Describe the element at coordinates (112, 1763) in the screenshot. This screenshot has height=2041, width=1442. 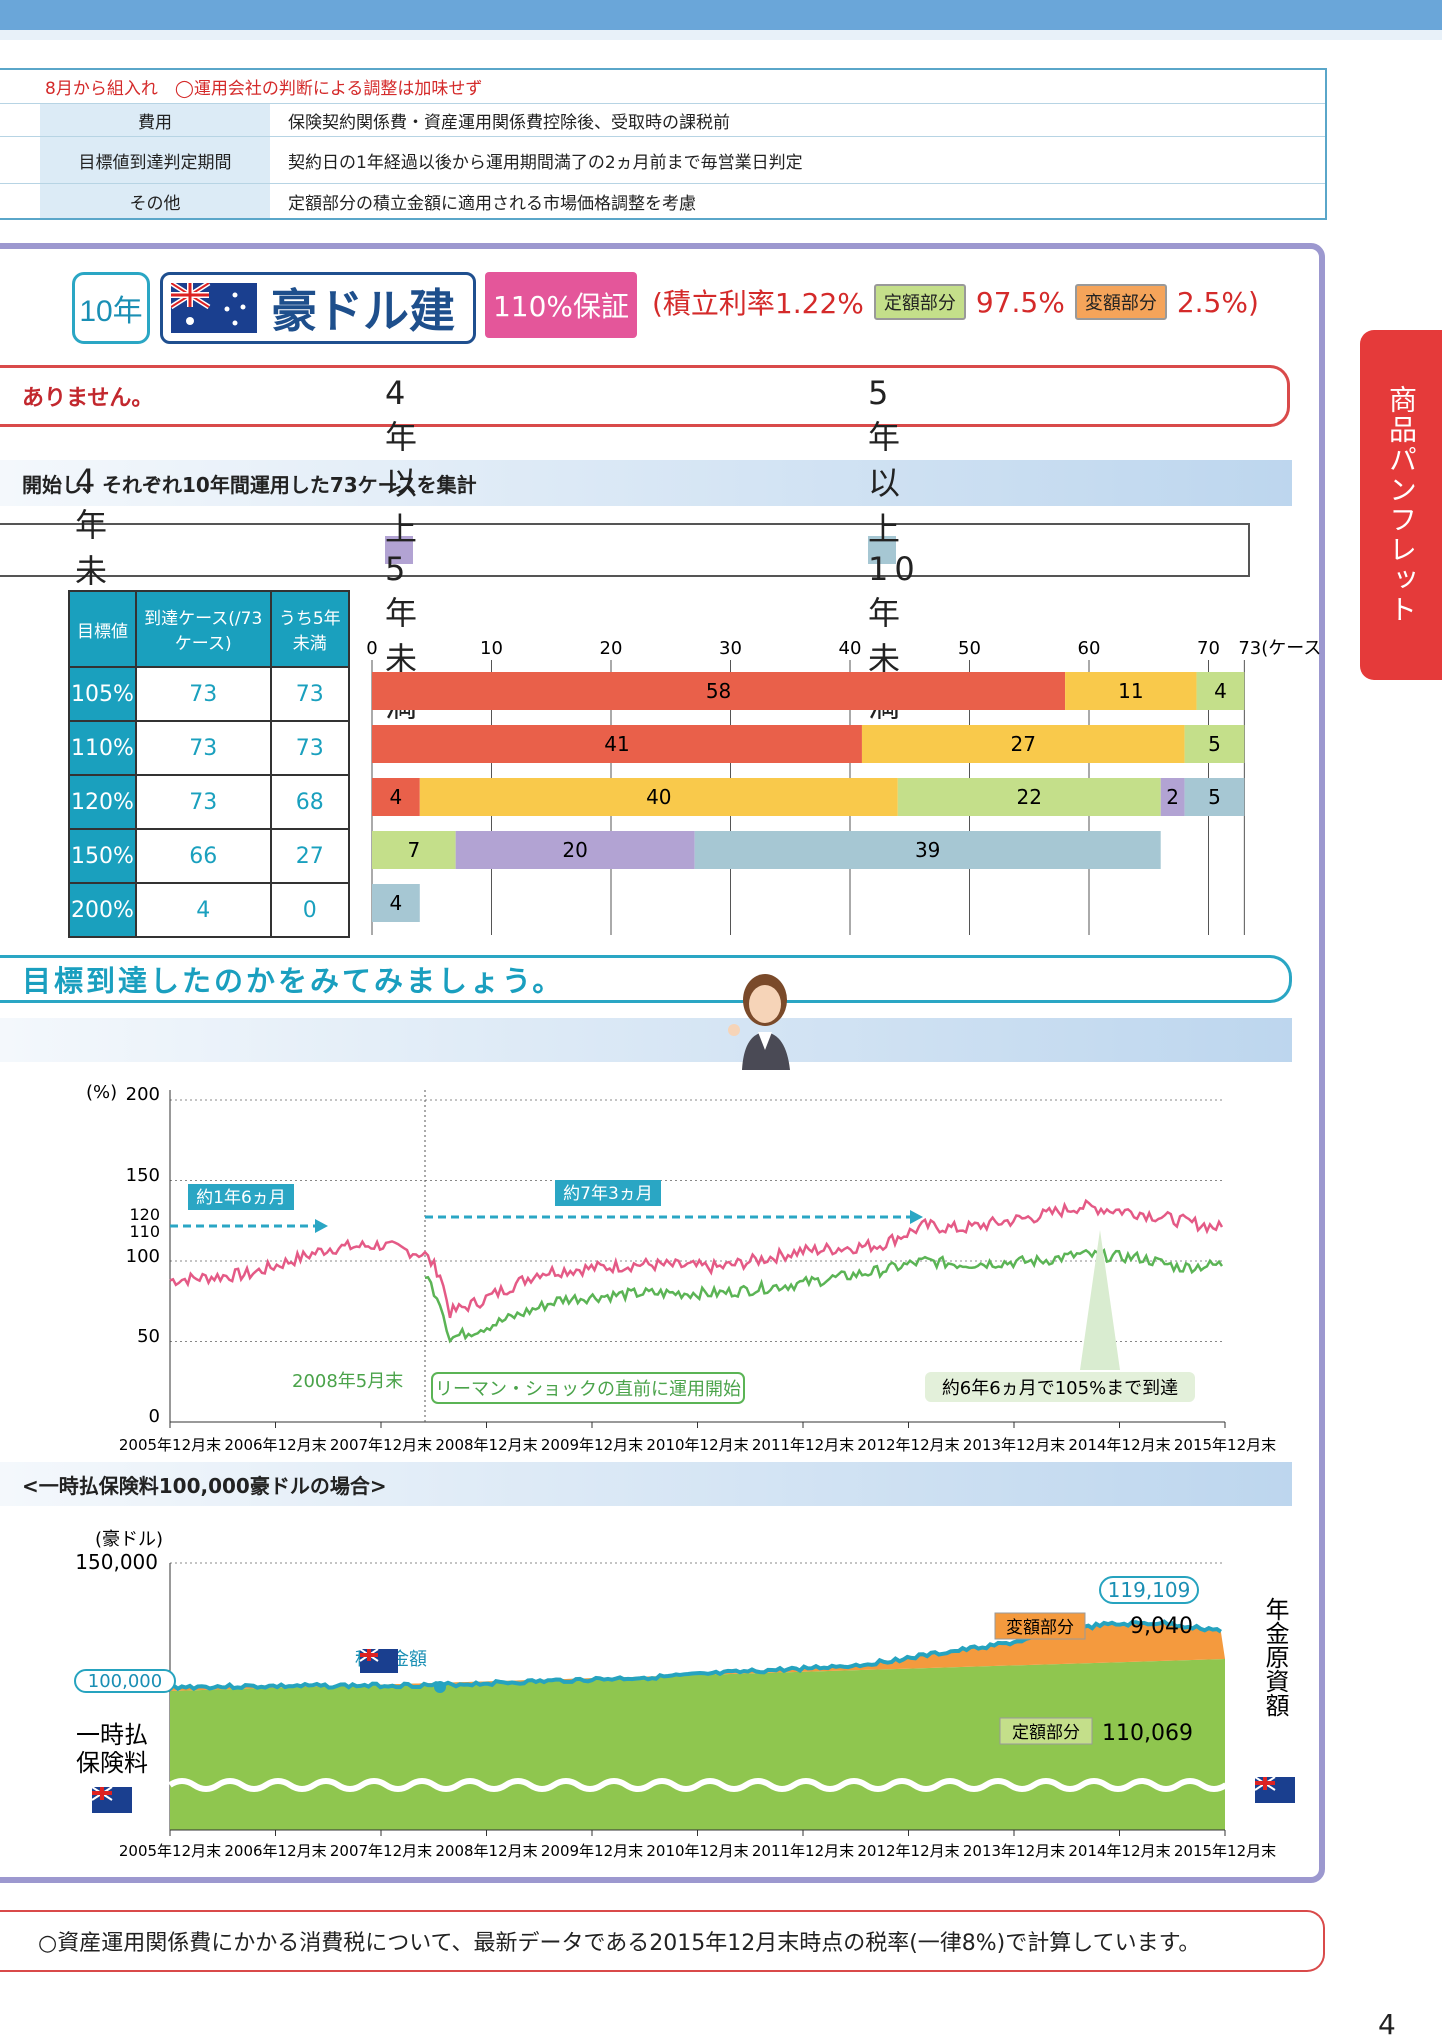
I see `left-label-2: 保険料` at that location.